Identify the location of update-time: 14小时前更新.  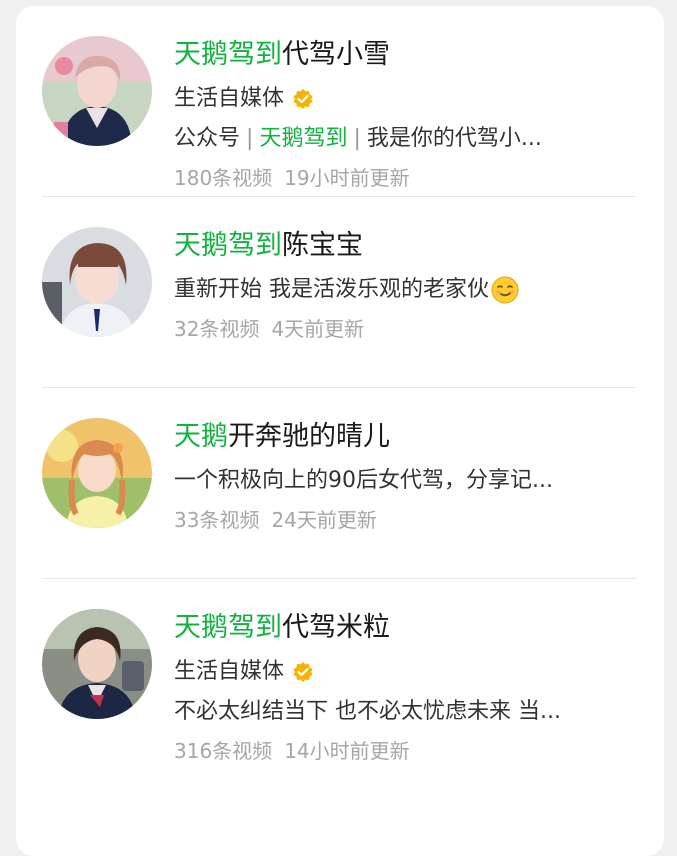
(347, 751).